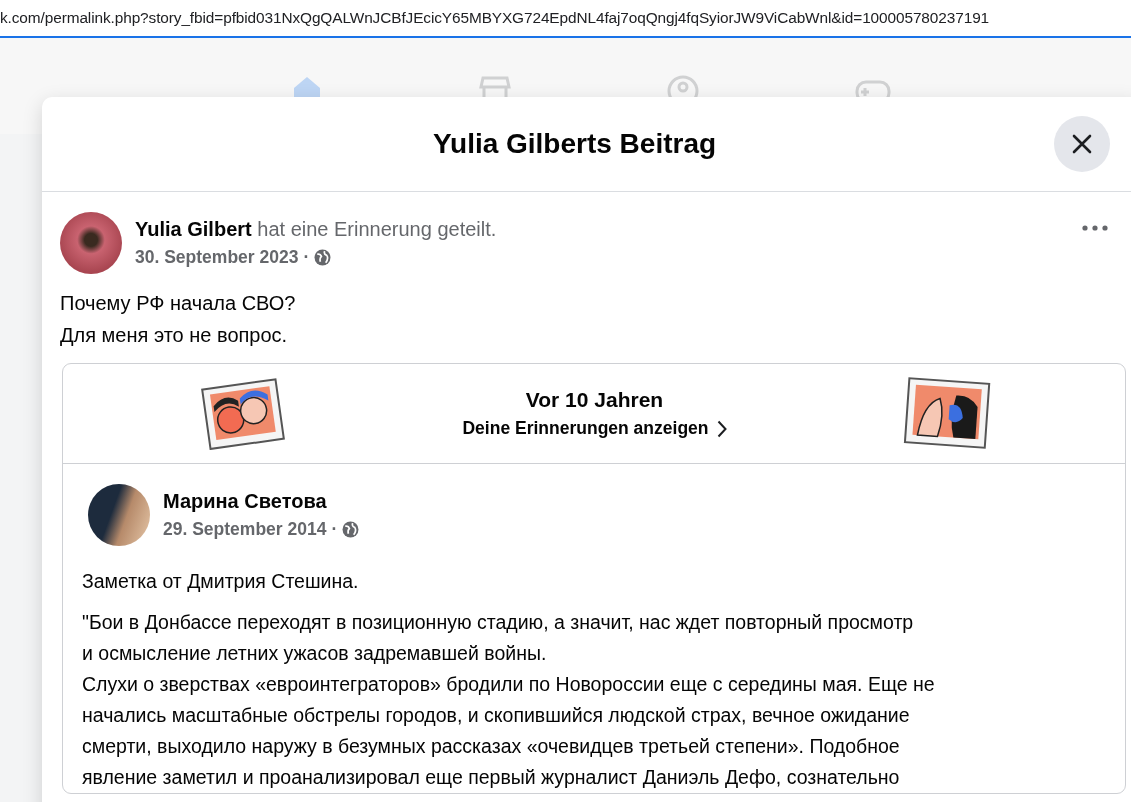  Describe the element at coordinates (221, 581) in the screenshot. I see `post-paragraph: Заметка от Дмитрия Стешина.` at that location.